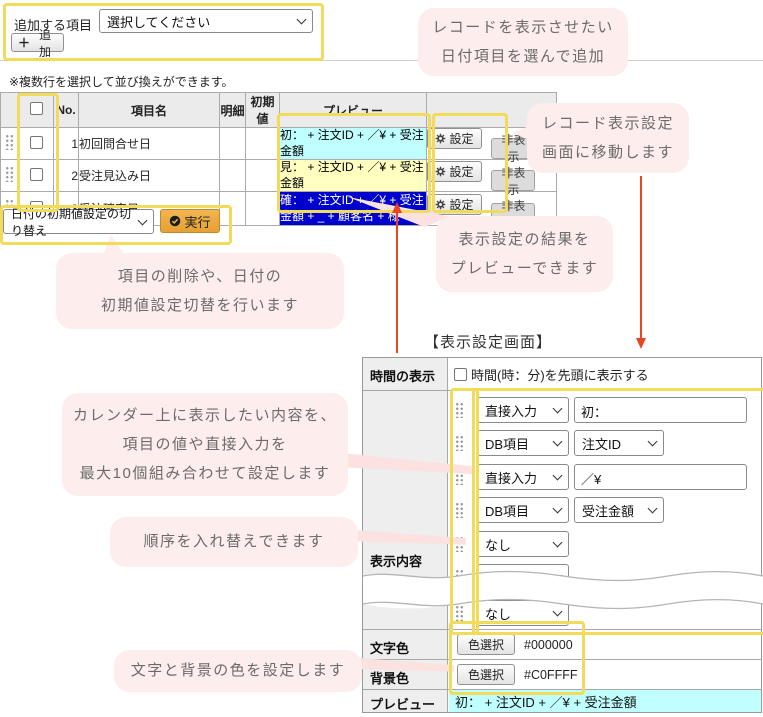 This screenshot has width=763, height=717. What do you see at coordinates (66, 176) in the screenshot?
I see `row-no: 2` at bounding box center [66, 176].